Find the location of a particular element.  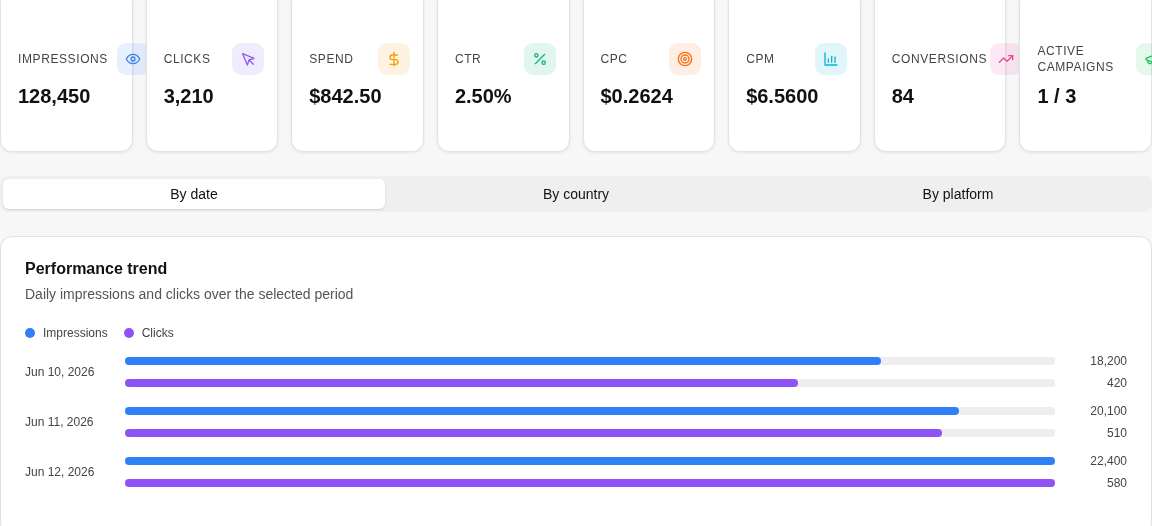

metric-label: ACTIVE CAMPAIGNS is located at coordinates (1076, 59).